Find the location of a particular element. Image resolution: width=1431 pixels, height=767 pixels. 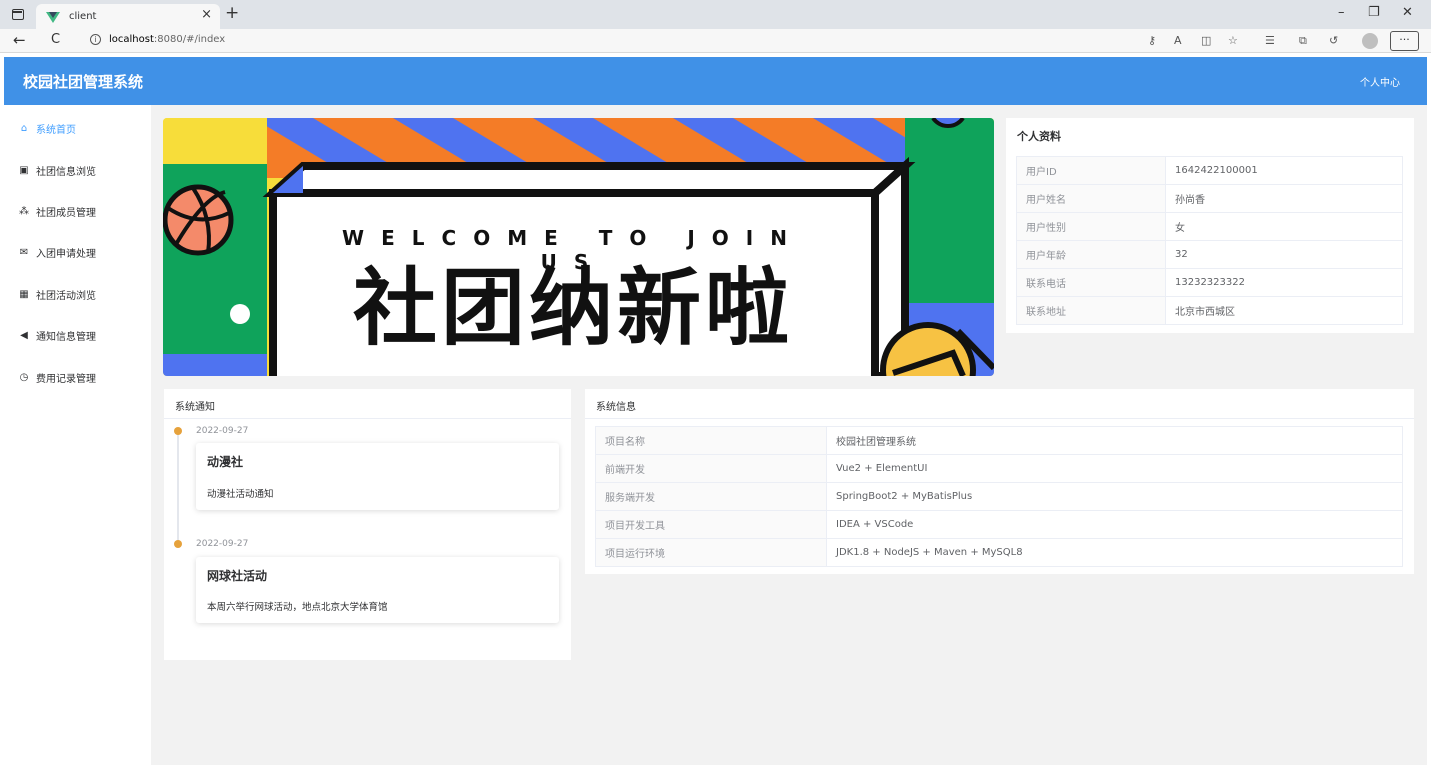

profile-avatar is located at coordinates (1370, 41).